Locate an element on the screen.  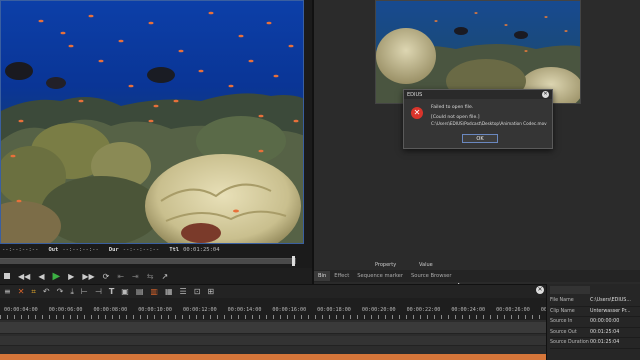
undo-icon: ↶ is located at coordinates (46, 291).